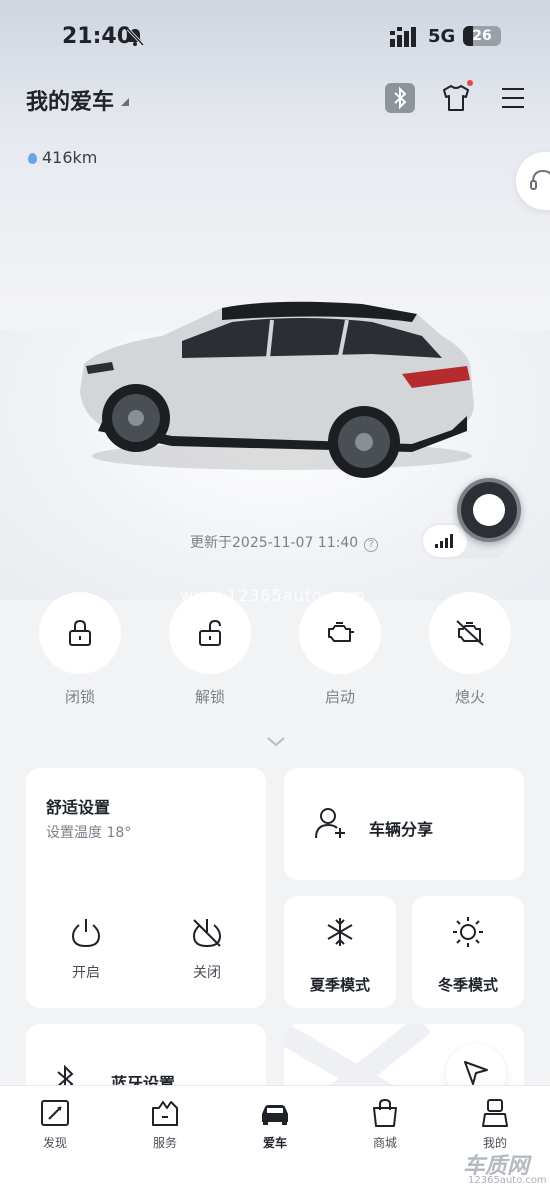  What do you see at coordinates (207, 973) in the screenshot?
I see `comfort-off-label: 关闭` at bounding box center [207, 973].